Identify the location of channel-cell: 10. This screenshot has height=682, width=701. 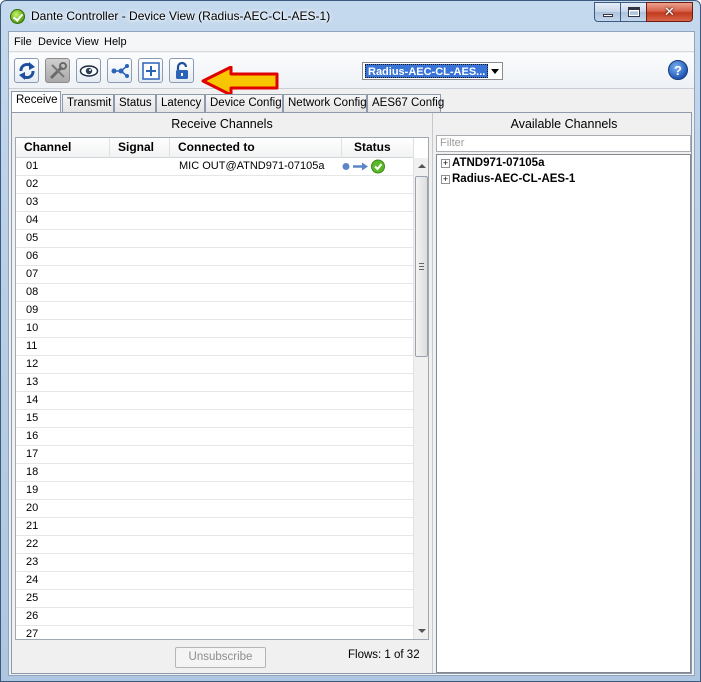
(32, 328).